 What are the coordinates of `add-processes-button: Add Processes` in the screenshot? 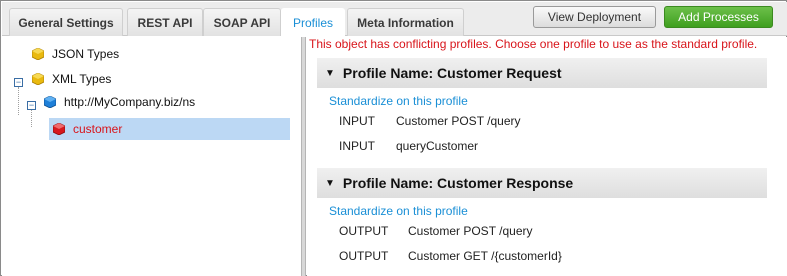 It's located at (718, 17).